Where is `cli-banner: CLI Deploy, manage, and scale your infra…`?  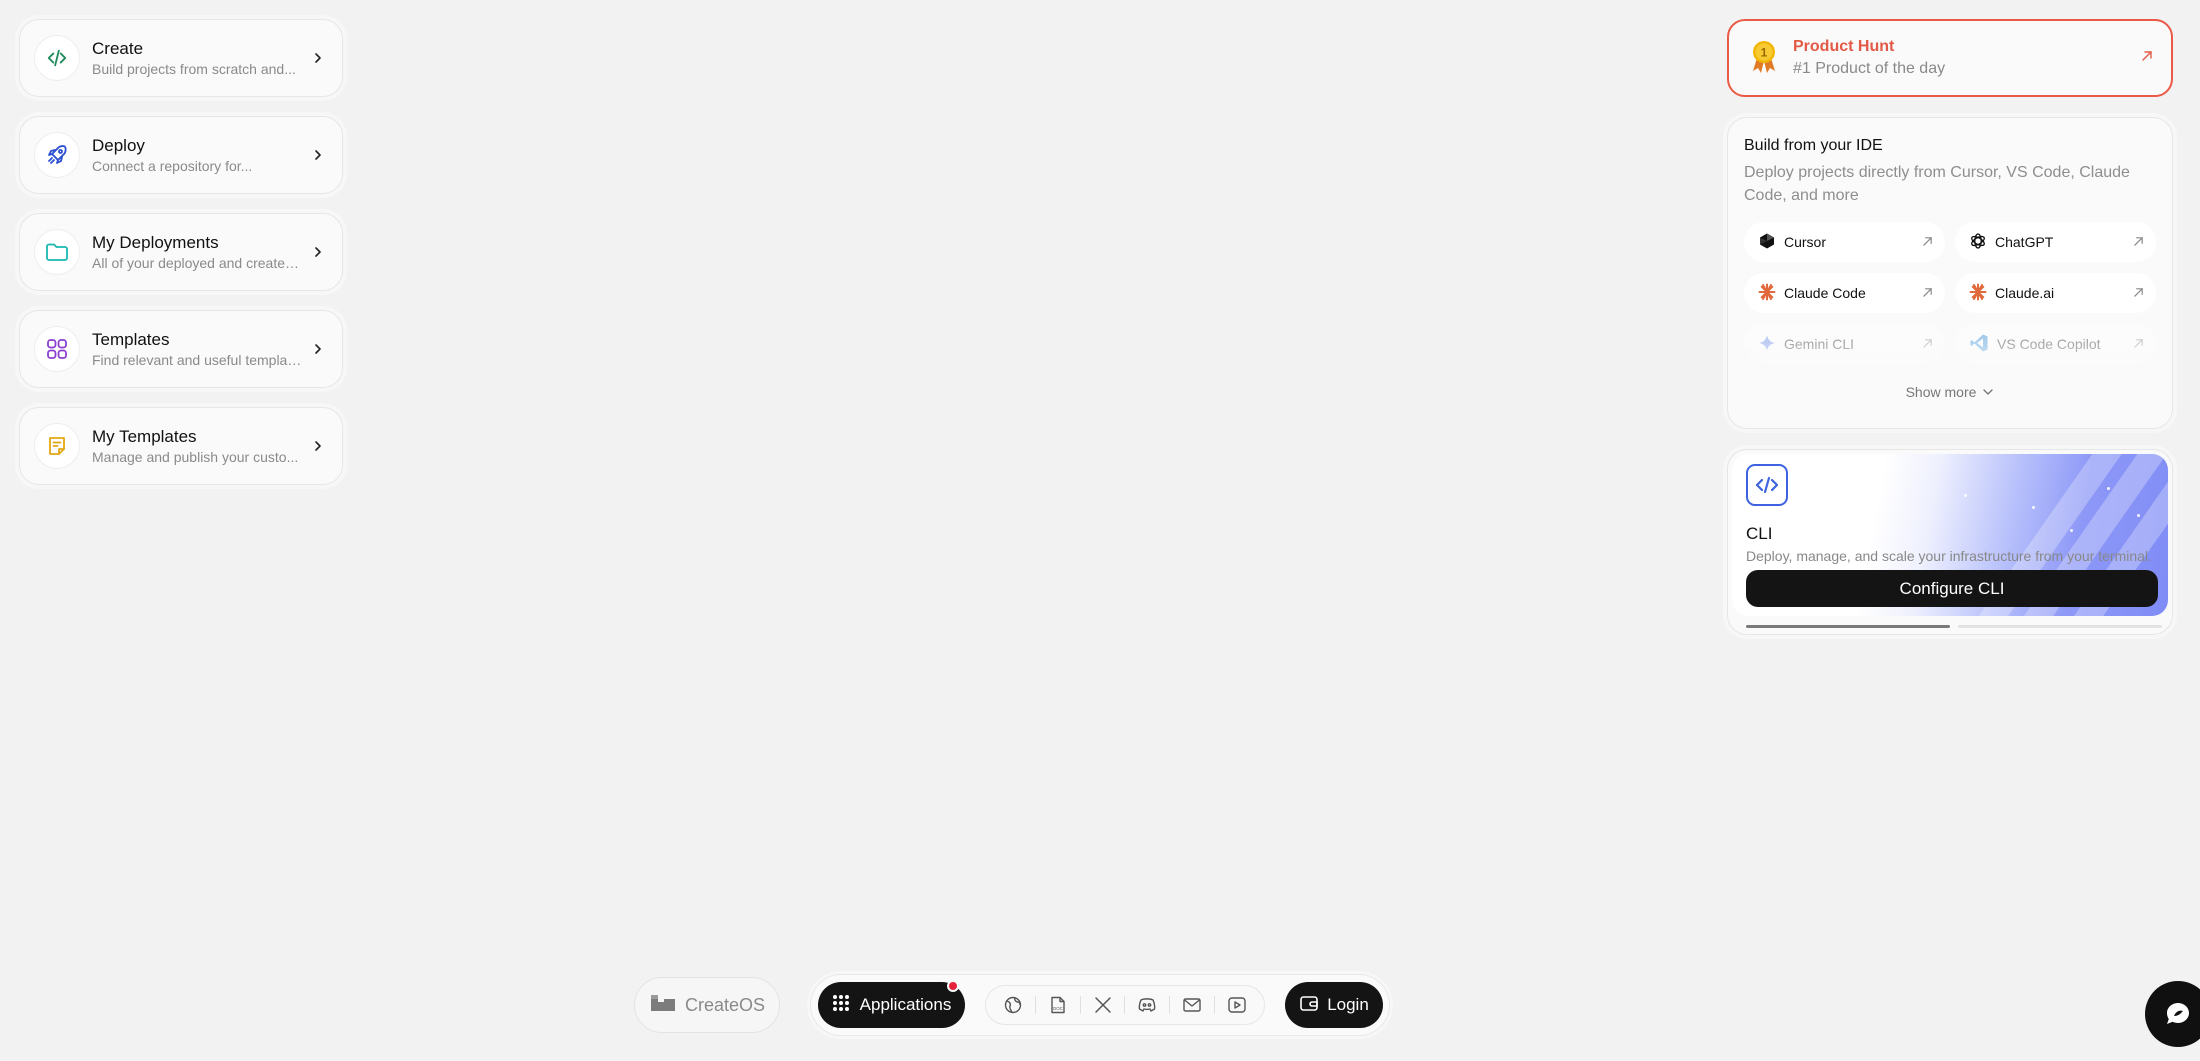
cli-banner: CLI Deploy, manage, and scale your infra… is located at coordinates (1950, 535).